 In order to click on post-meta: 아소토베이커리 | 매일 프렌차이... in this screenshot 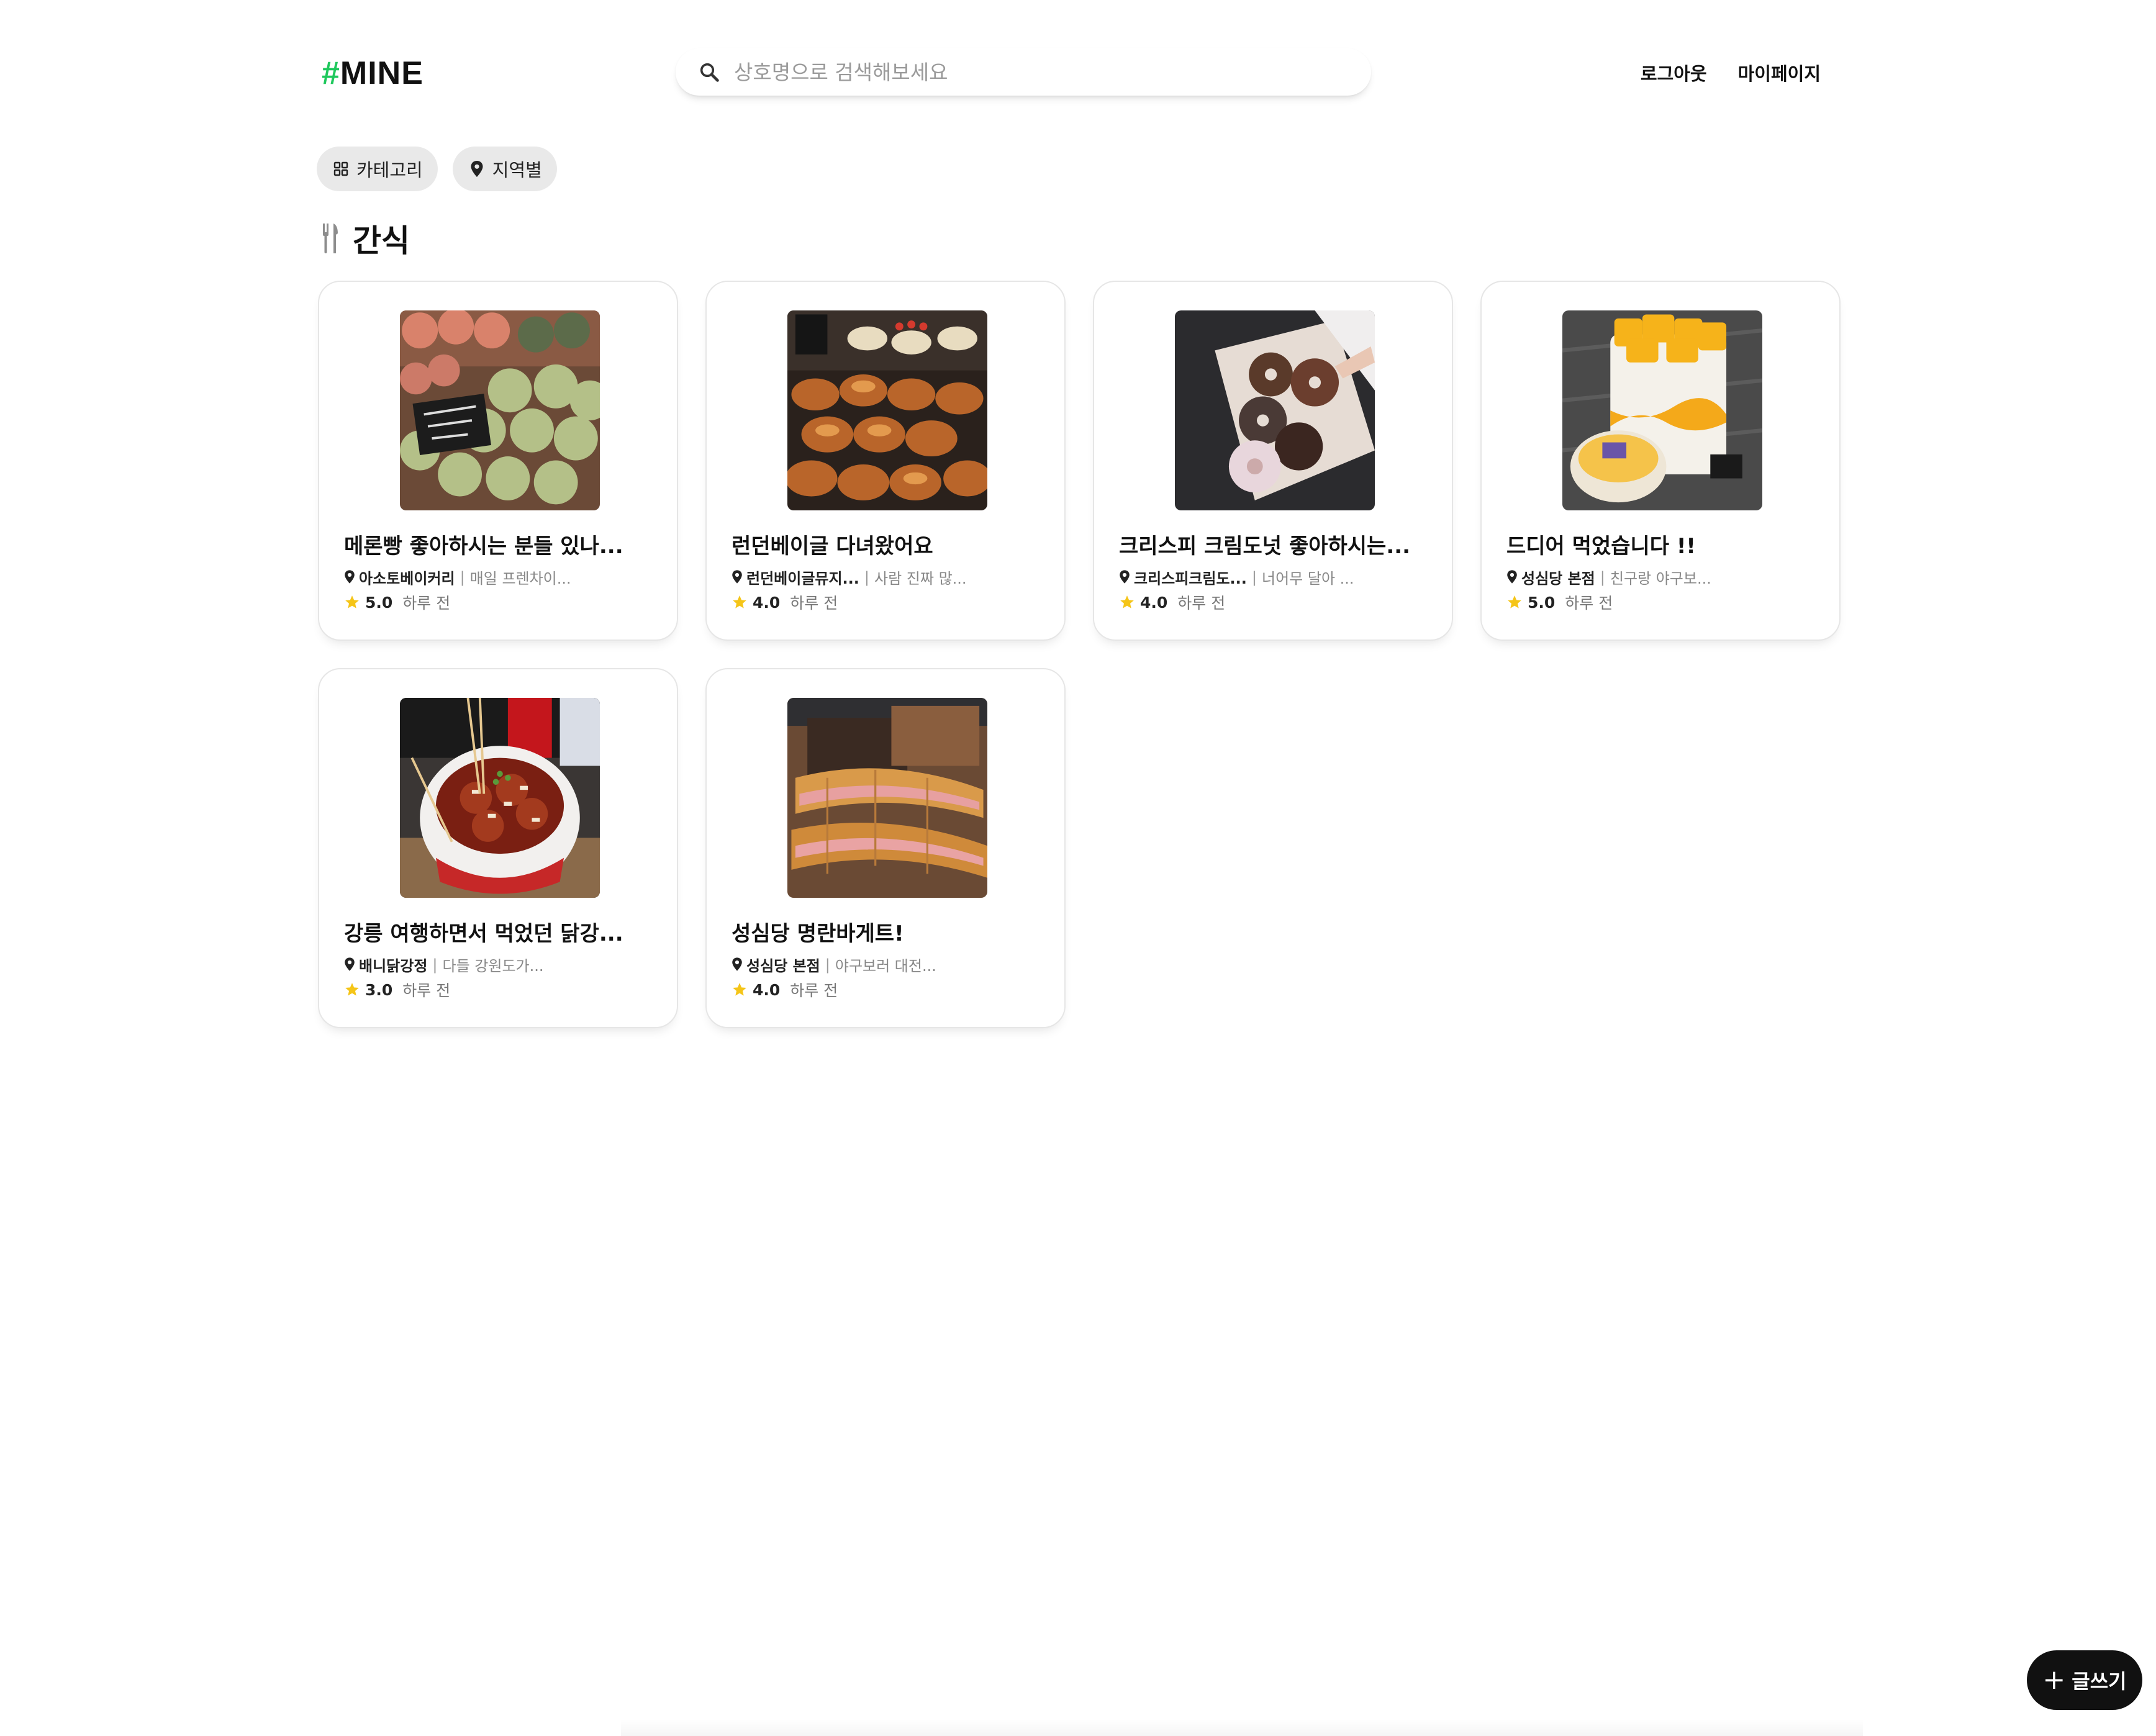, I will do `click(458, 577)`.